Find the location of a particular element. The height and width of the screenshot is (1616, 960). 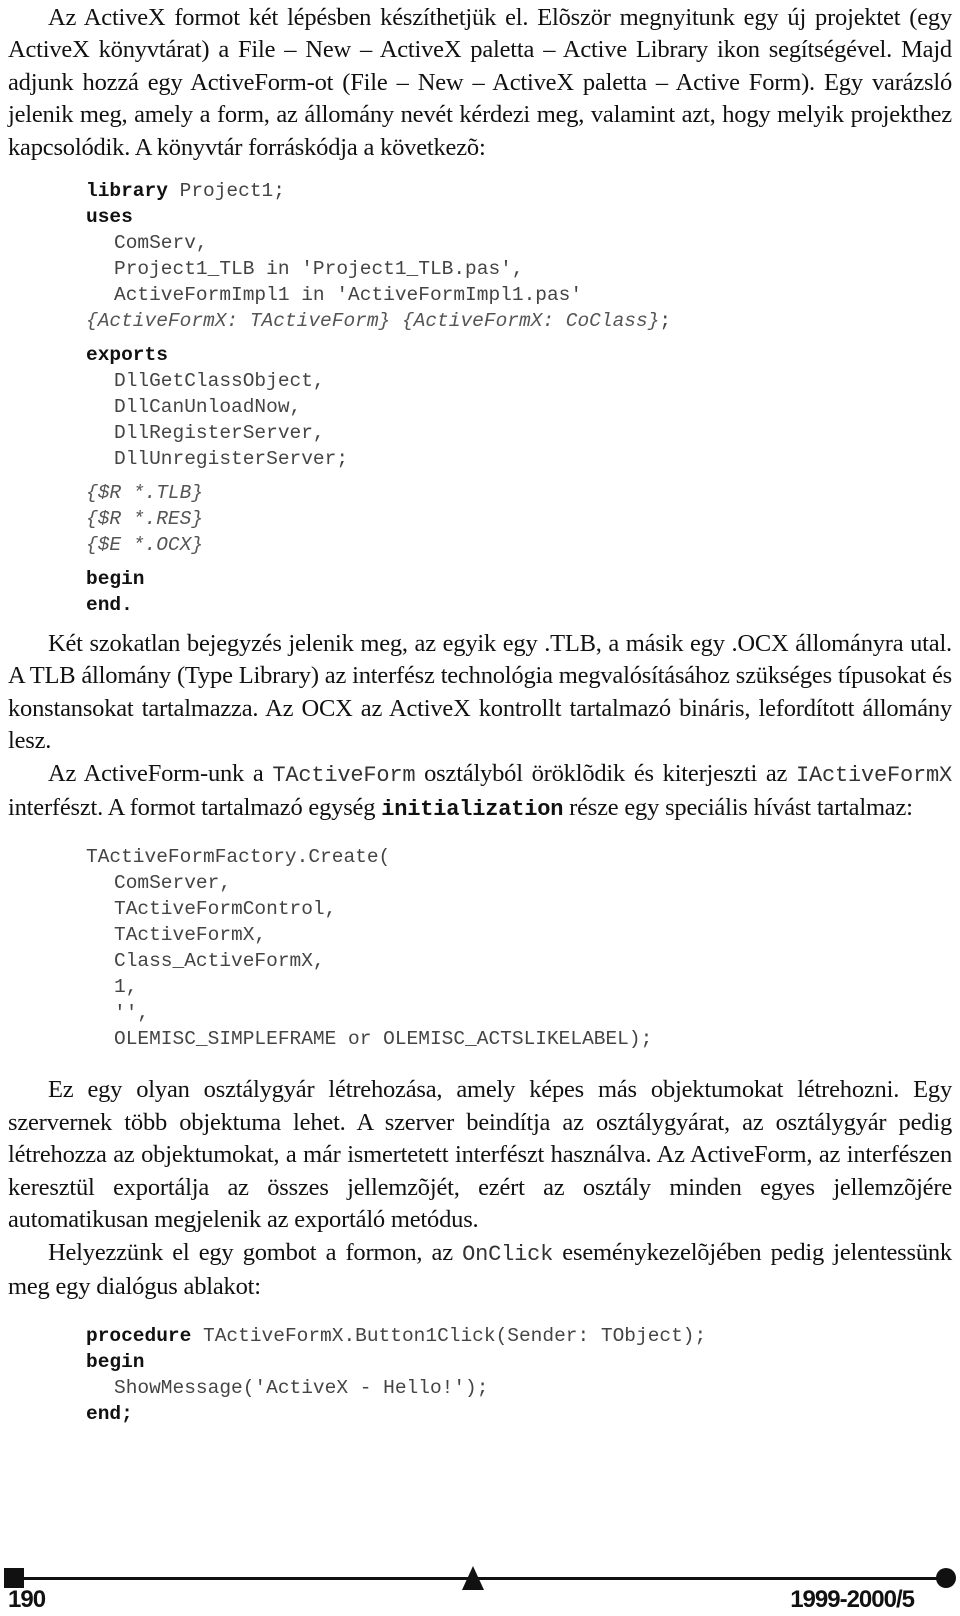

code-line: library Project1; is located at coordinates (523, 191).